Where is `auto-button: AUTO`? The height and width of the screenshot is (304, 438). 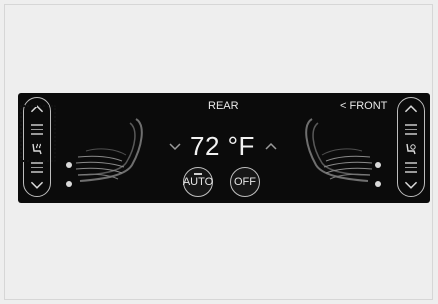
auto-button: AUTO is located at coordinates (198, 182).